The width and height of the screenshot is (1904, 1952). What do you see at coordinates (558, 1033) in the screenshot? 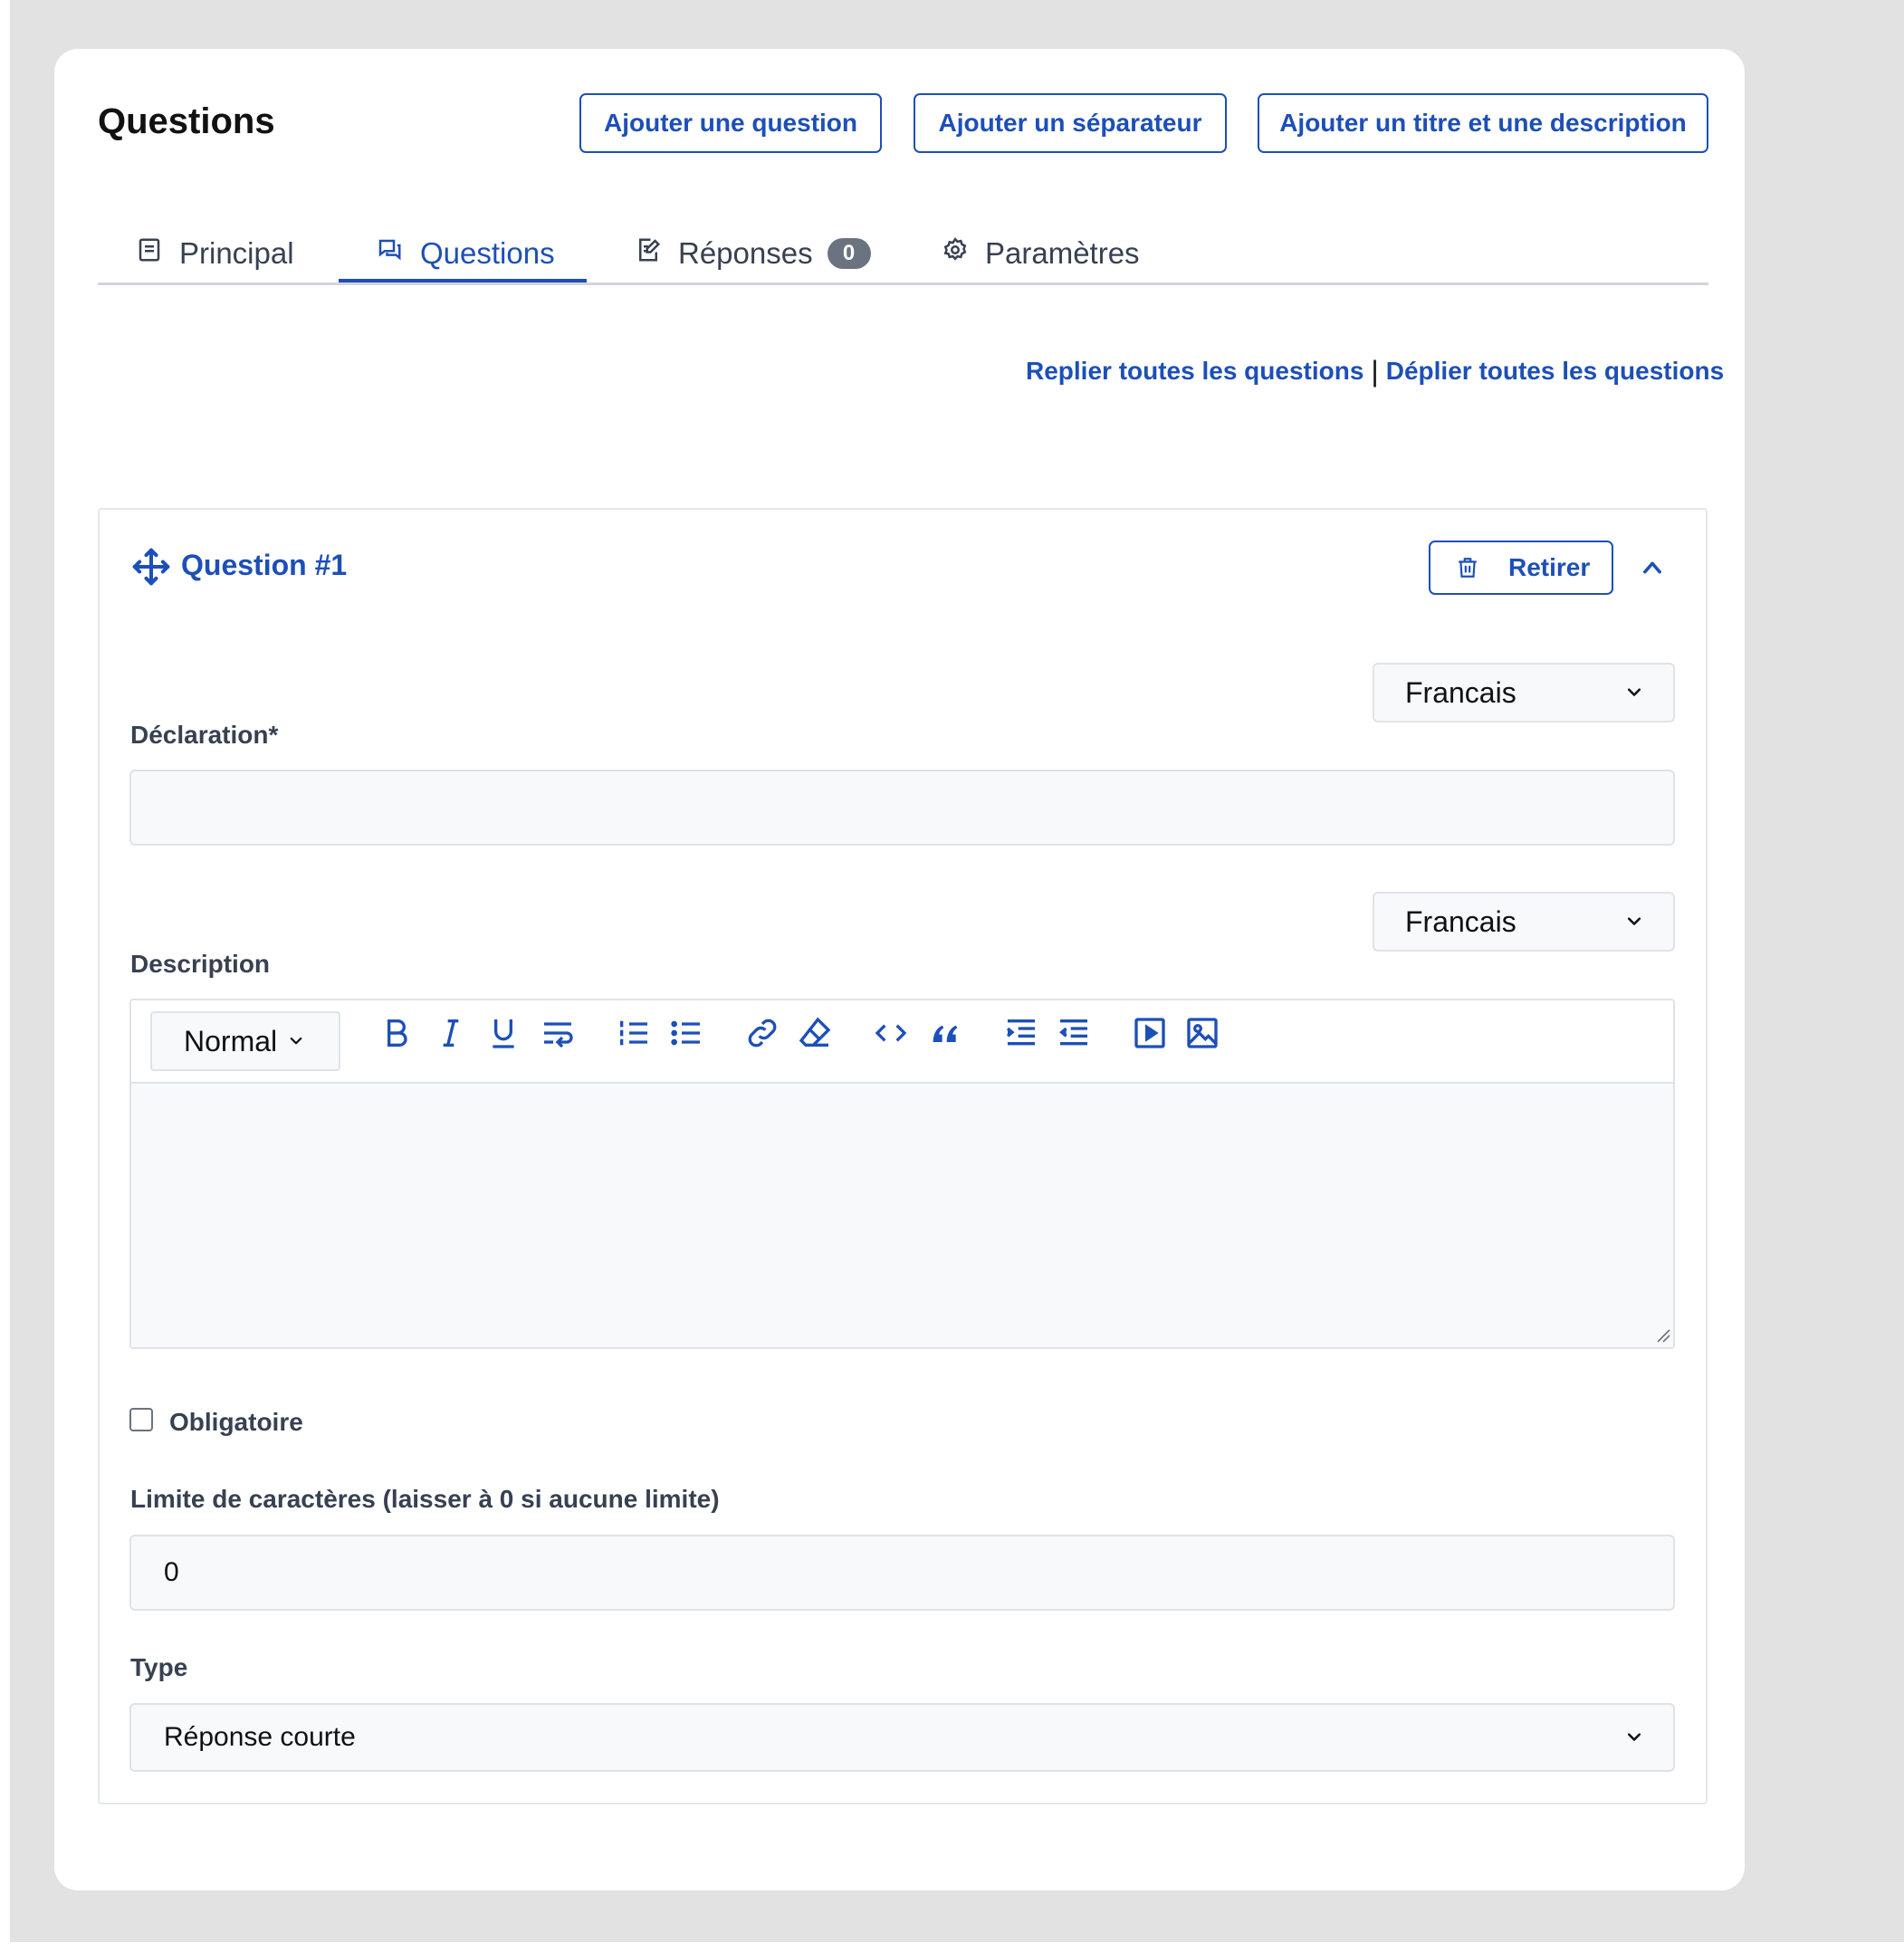
I see `text-wrap-icon` at bounding box center [558, 1033].